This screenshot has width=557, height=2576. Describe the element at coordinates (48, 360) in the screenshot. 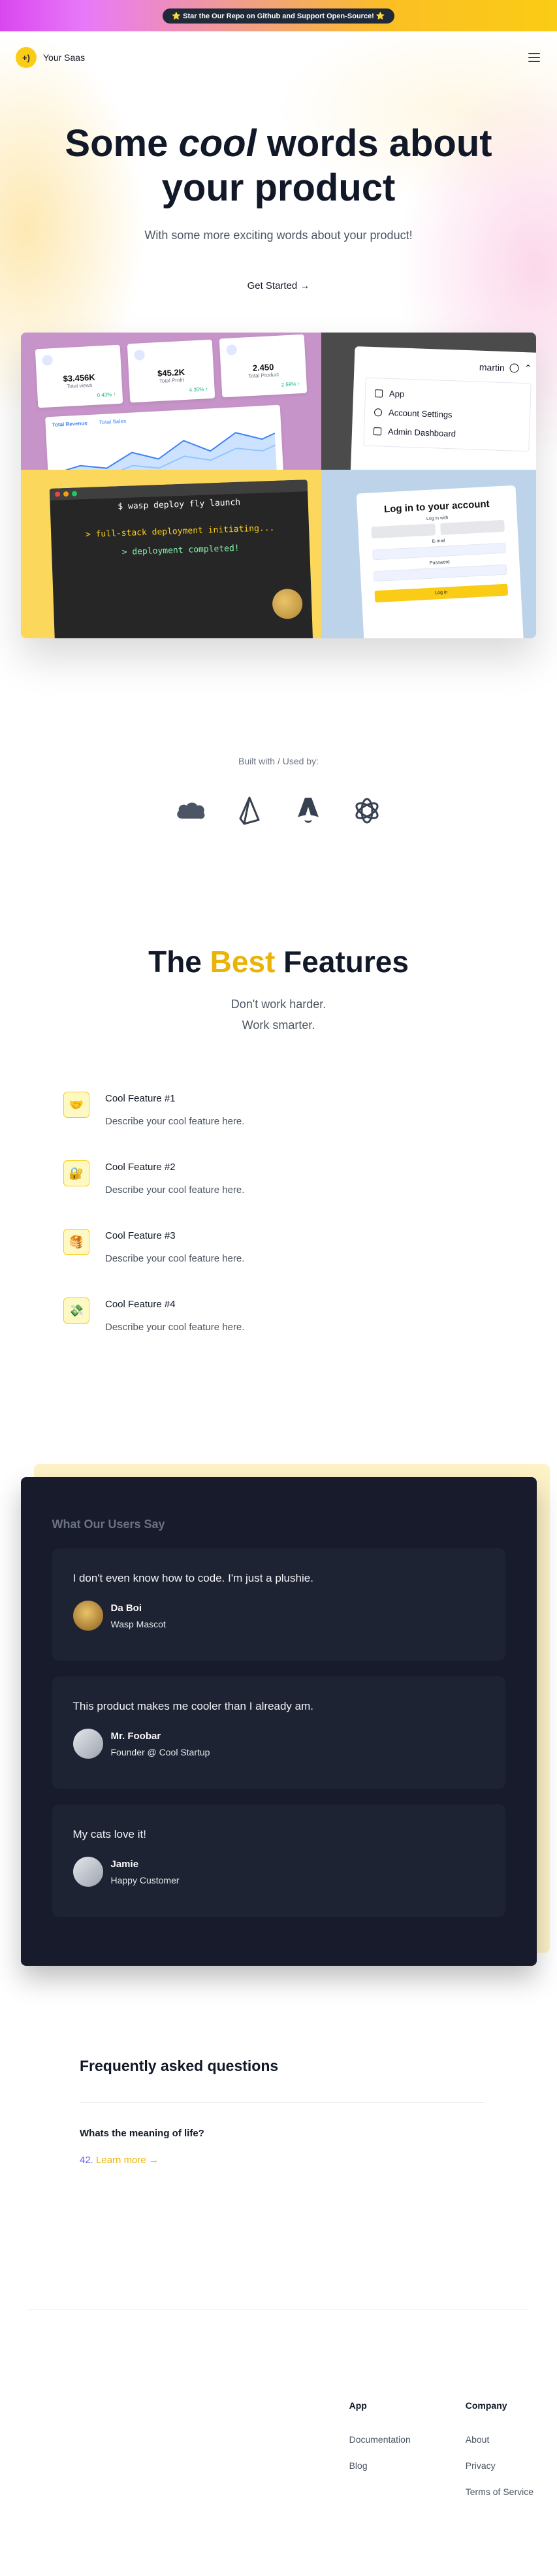

I see `eye-icon` at that location.